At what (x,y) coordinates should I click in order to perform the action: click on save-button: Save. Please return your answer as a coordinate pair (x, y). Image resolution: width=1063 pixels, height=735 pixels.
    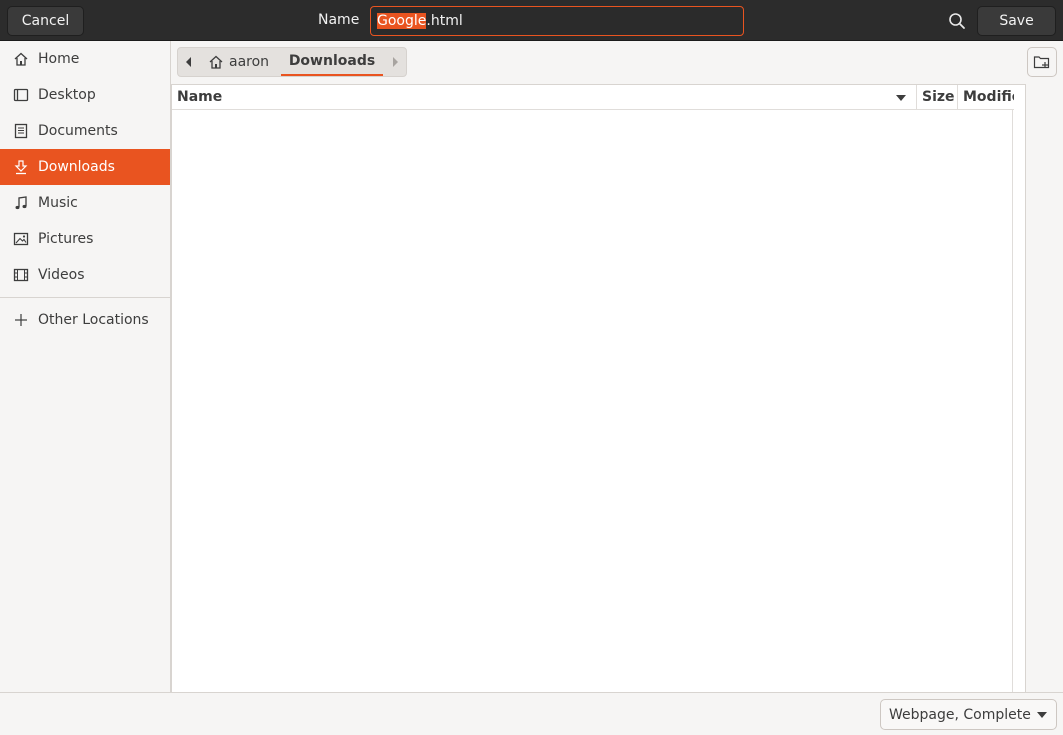
    Looking at the image, I should click on (1016, 21).